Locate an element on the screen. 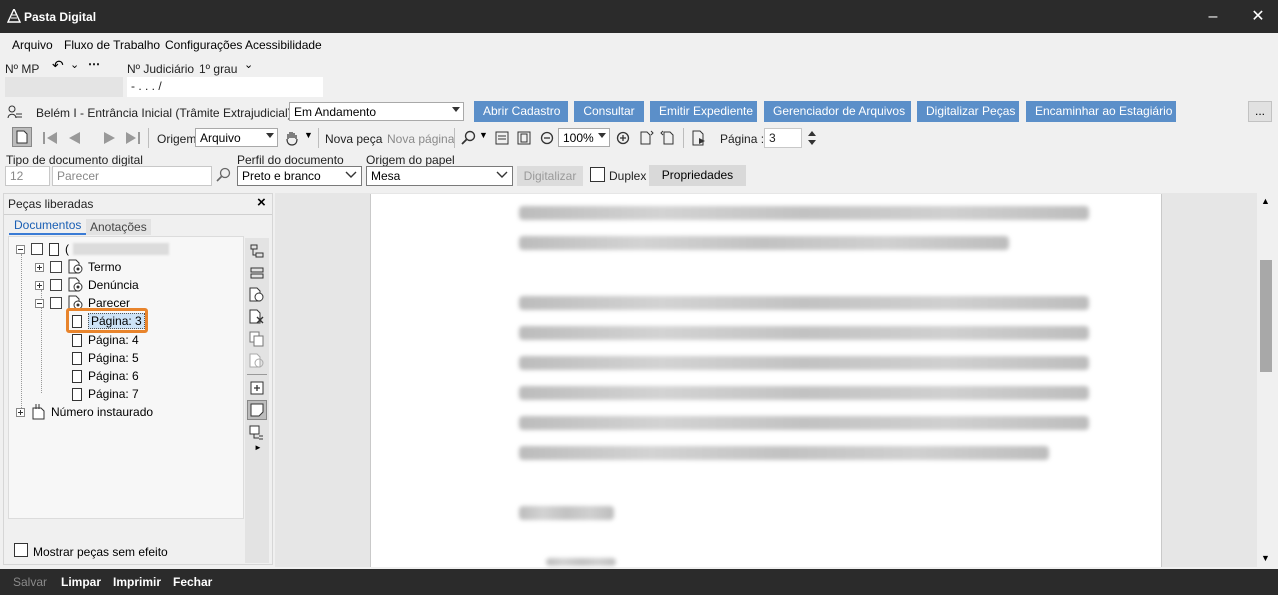  rotate-right-icon is located at coordinates (668, 138).